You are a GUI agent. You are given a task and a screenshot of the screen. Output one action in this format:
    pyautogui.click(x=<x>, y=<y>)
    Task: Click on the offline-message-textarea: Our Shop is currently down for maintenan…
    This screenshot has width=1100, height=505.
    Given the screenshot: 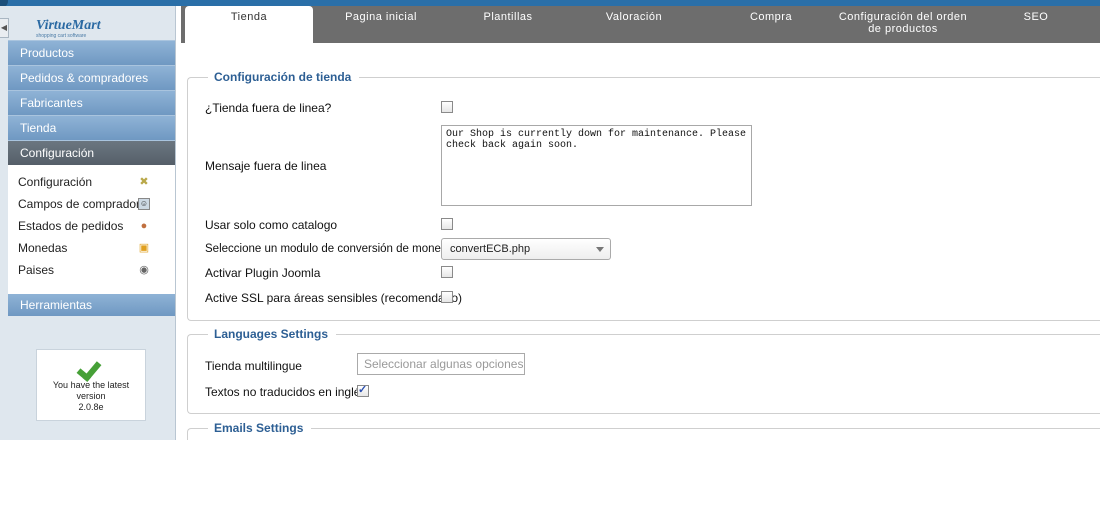 What is the action you would take?
    pyautogui.click(x=596, y=165)
    